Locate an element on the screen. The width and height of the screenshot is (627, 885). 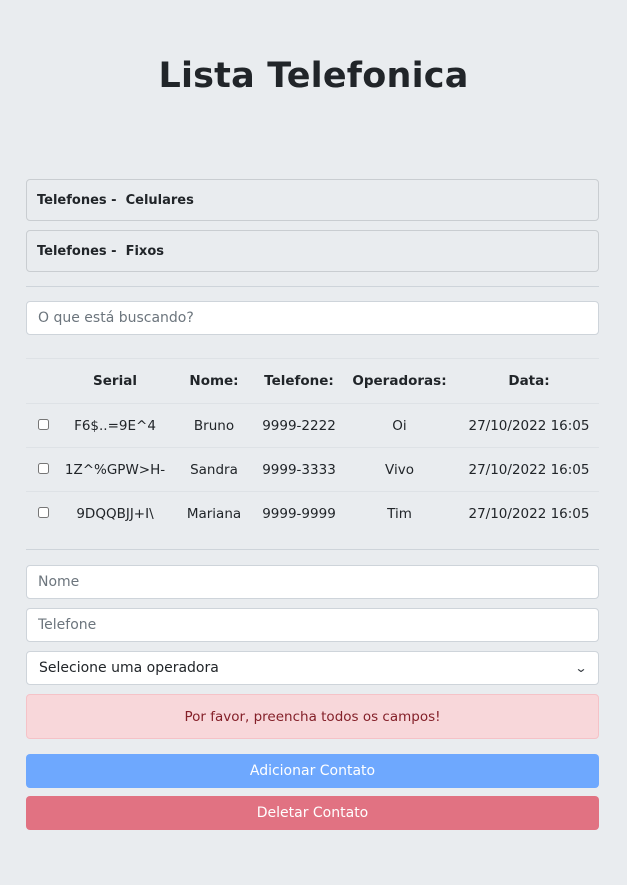
cell-telefone: 9999-2222 is located at coordinates (299, 425).